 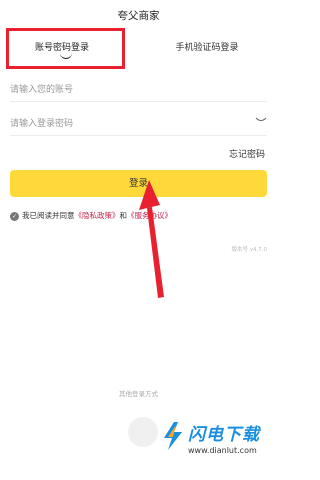 What do you see at coordinates (138, 101) in the screenshot?
I see `username-underline` at bounding box center [138, 101].